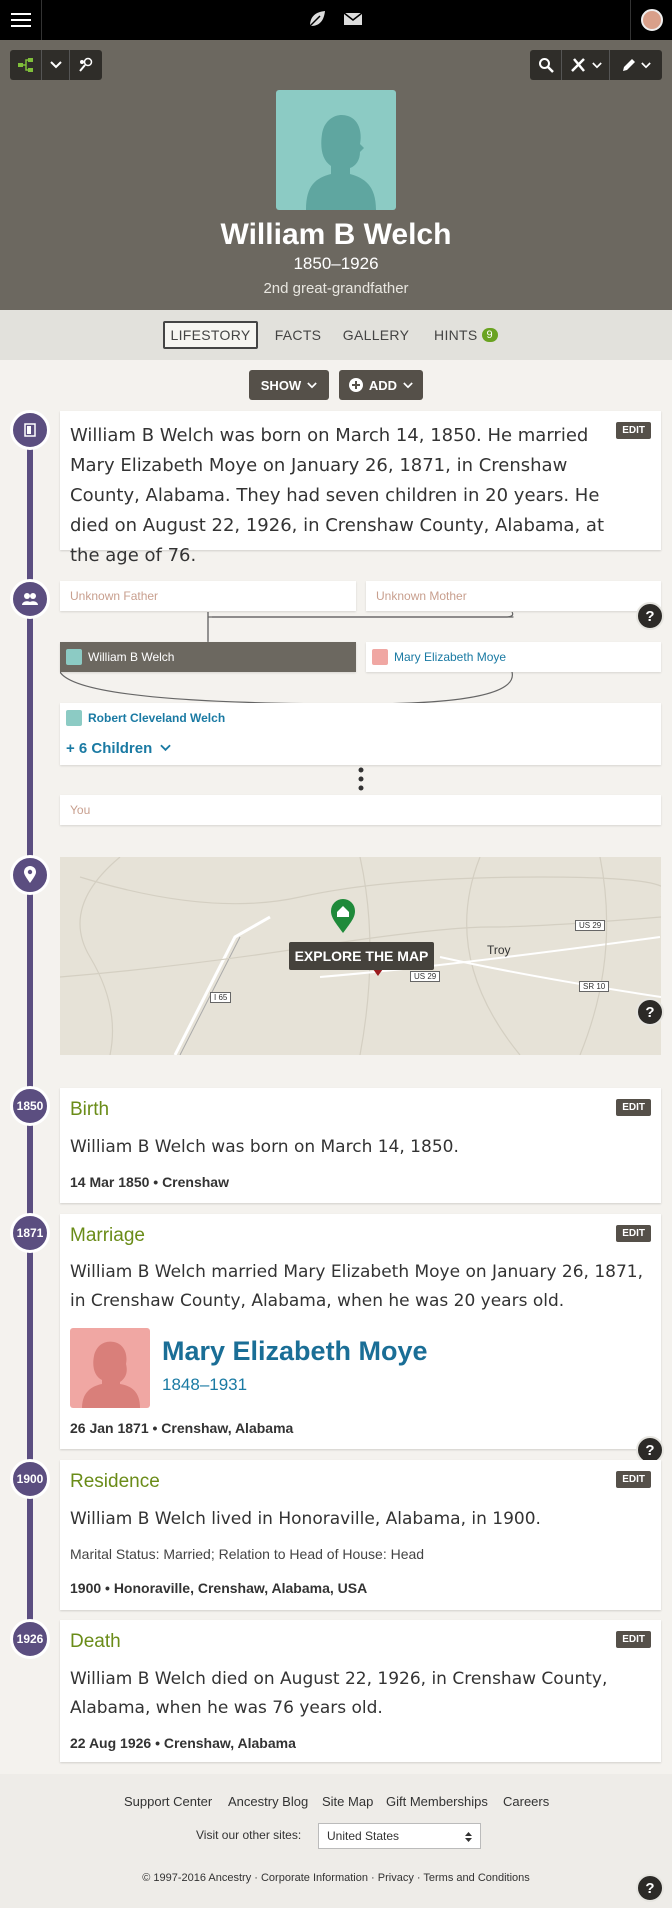  Describe the element at coordinates (30, 1479) in the screenshot. I see `timeline-year-1900: 1900` at that location.